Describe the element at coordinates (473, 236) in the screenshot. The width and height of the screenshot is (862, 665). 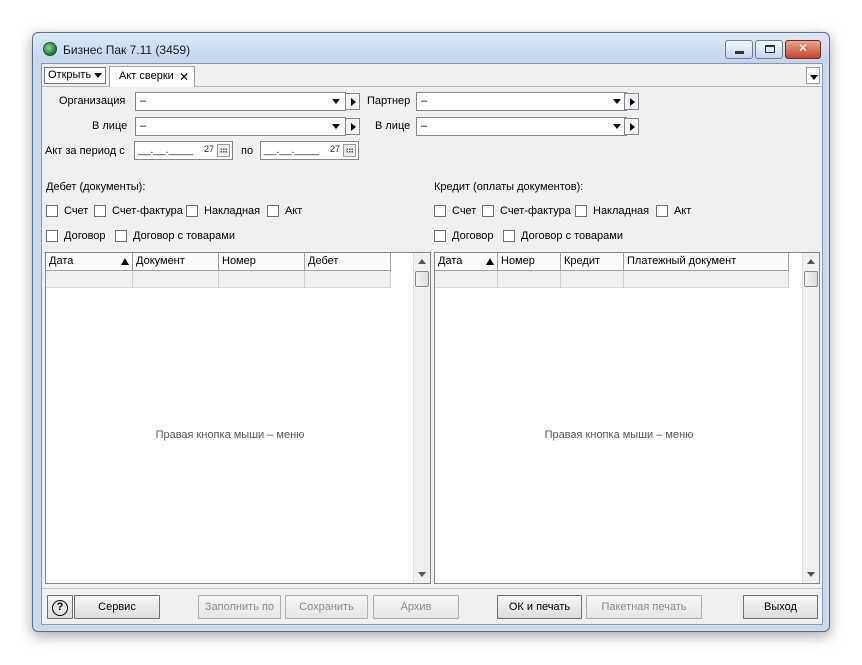
I see `credit-check-contract-label: Договор` at that location.